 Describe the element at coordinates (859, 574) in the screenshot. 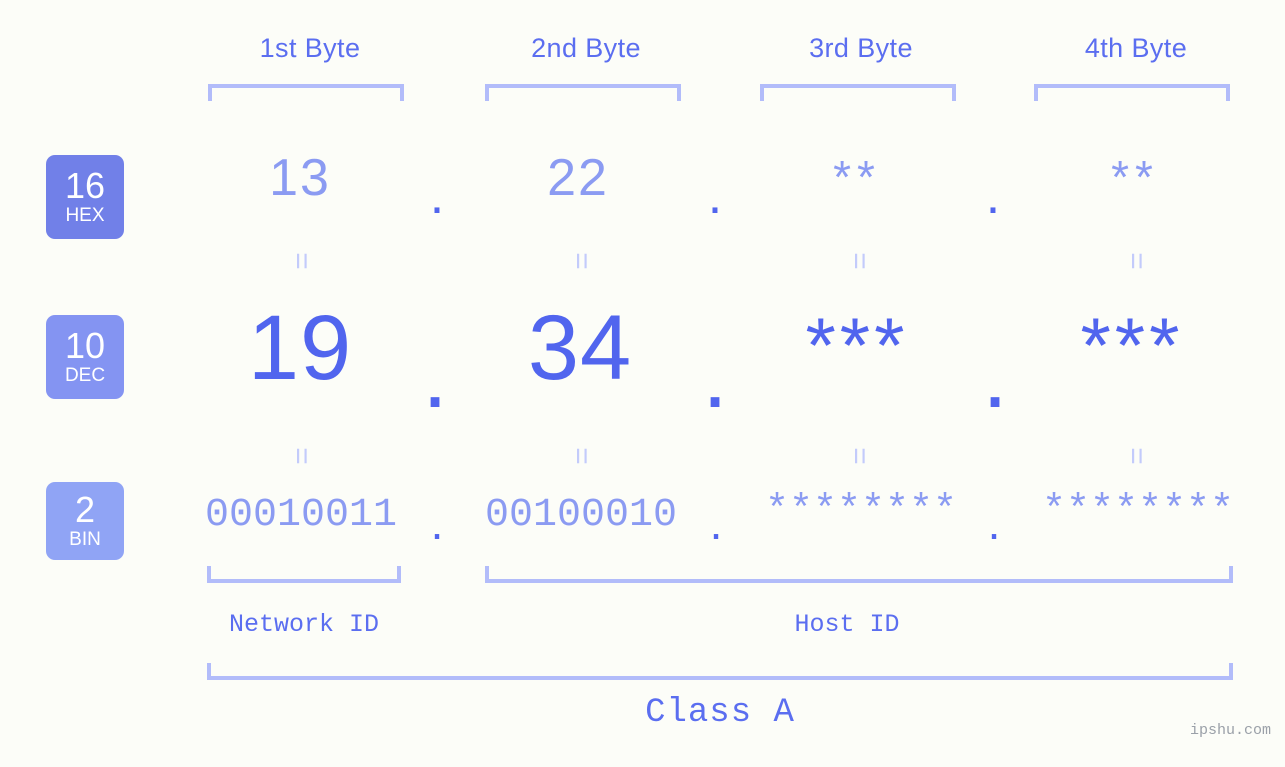

I see `host-id-bracket` at that location.